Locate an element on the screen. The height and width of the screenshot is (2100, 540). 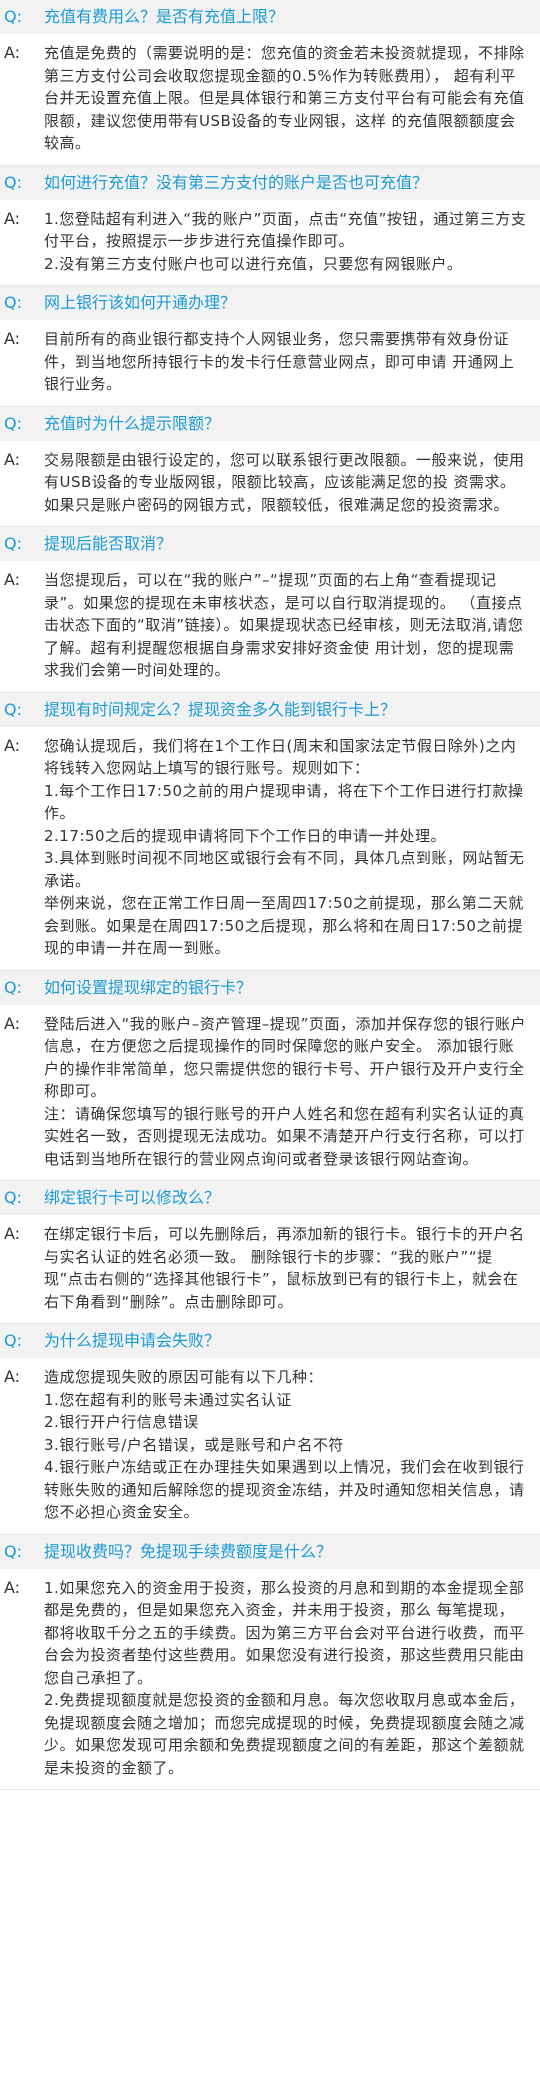
question-row: Q: 充值时为什么提示限额？ is located at coordinates (270, 423).